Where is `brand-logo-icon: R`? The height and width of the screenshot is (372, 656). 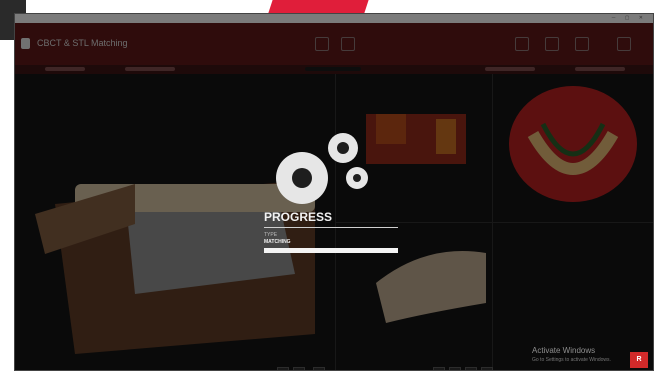 brand-logo-icon: R is located at coordinates (639, 360).